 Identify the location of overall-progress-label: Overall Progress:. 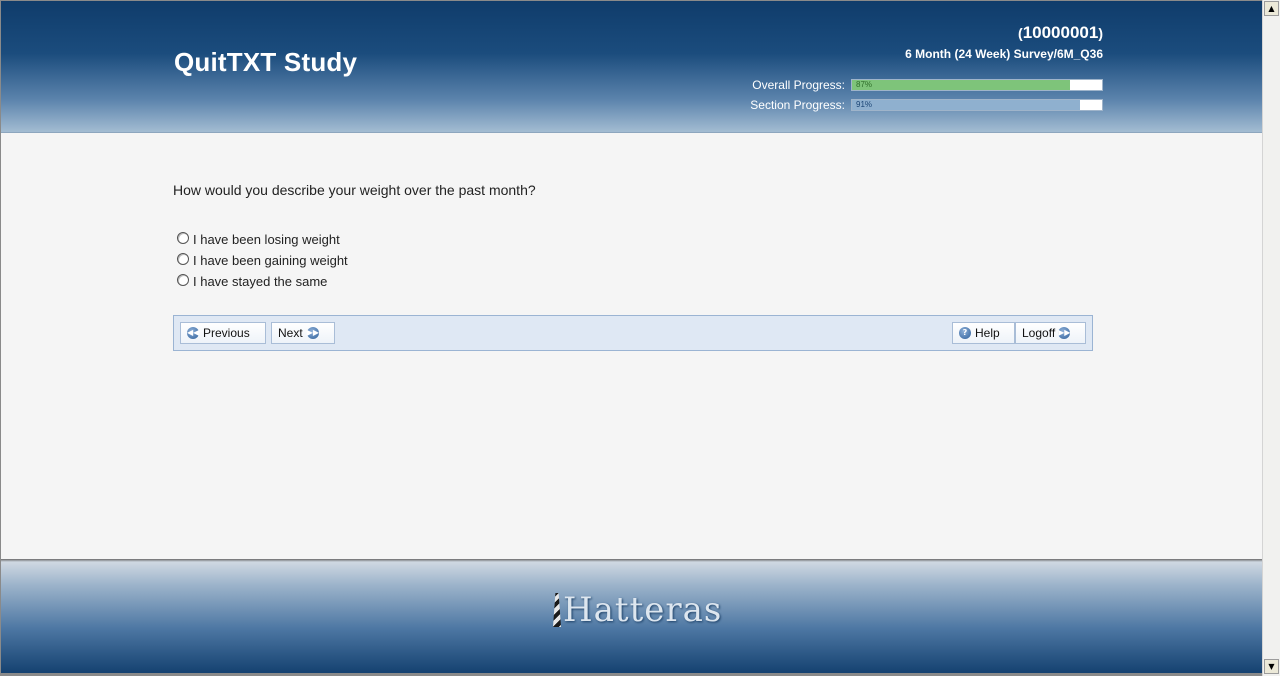
(798, 85).